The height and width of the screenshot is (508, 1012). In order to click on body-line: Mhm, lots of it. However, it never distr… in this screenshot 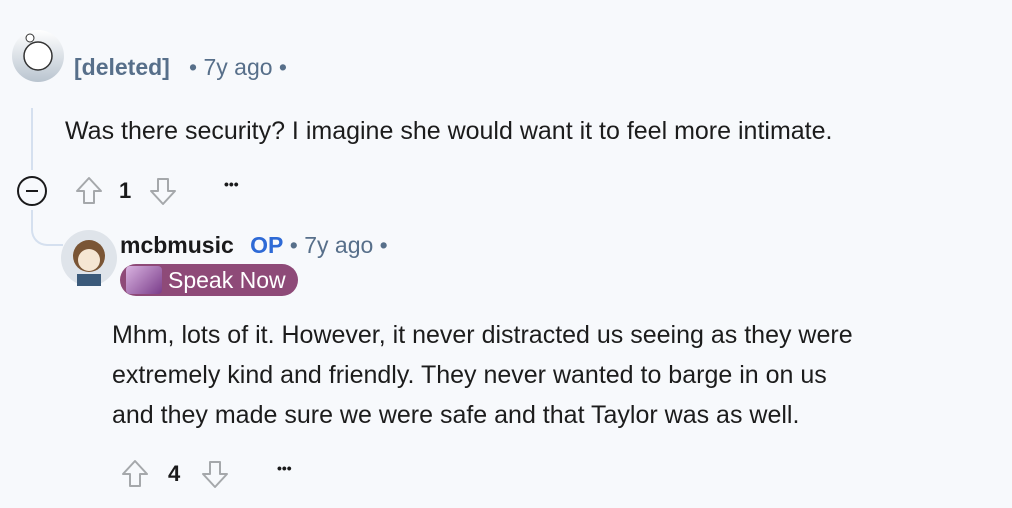, I will do `click(482, 335)`.